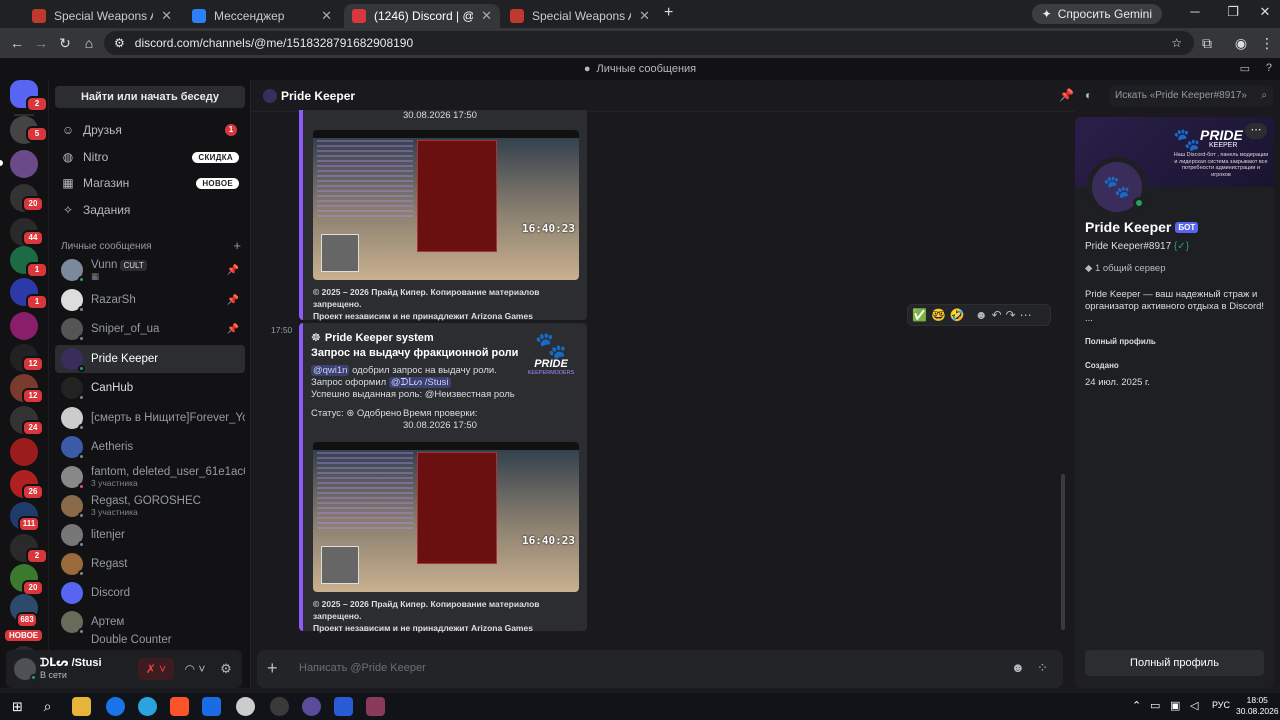 The height and width of the screenshot is (720, 1280). What do you see at coordinates (1174, 663) in the screenshot?
I see `full-profile-button: Полный профиль` at bounding box center [1174, 663].